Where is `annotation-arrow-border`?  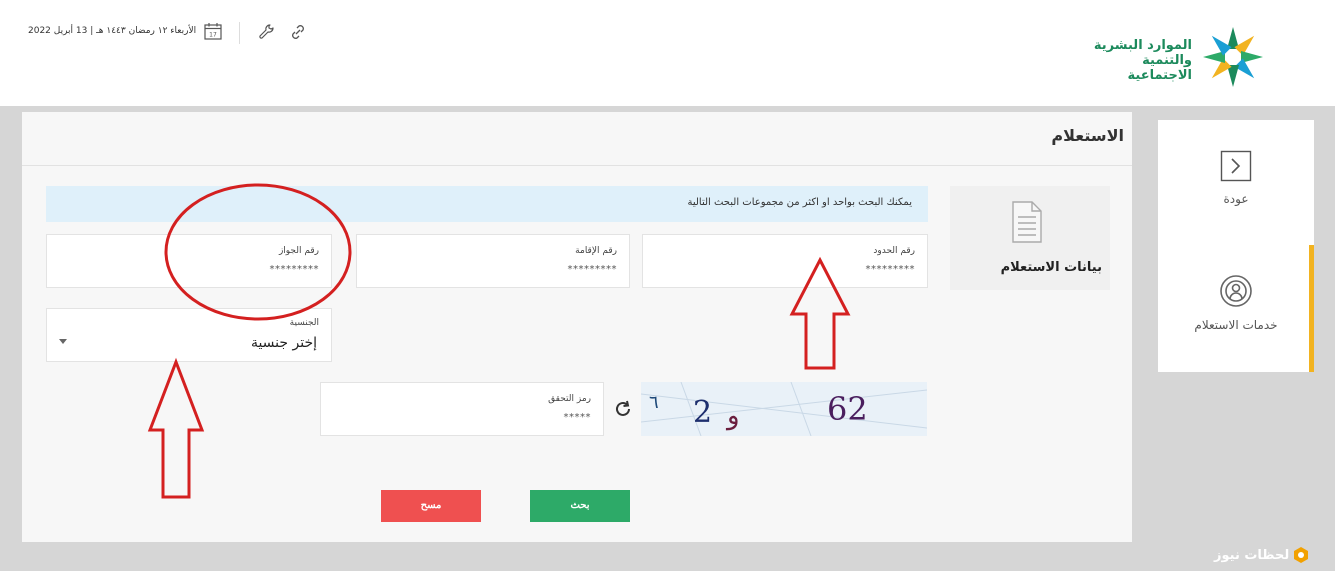 annotation-arrow-border is located at coordinates (820, 313).